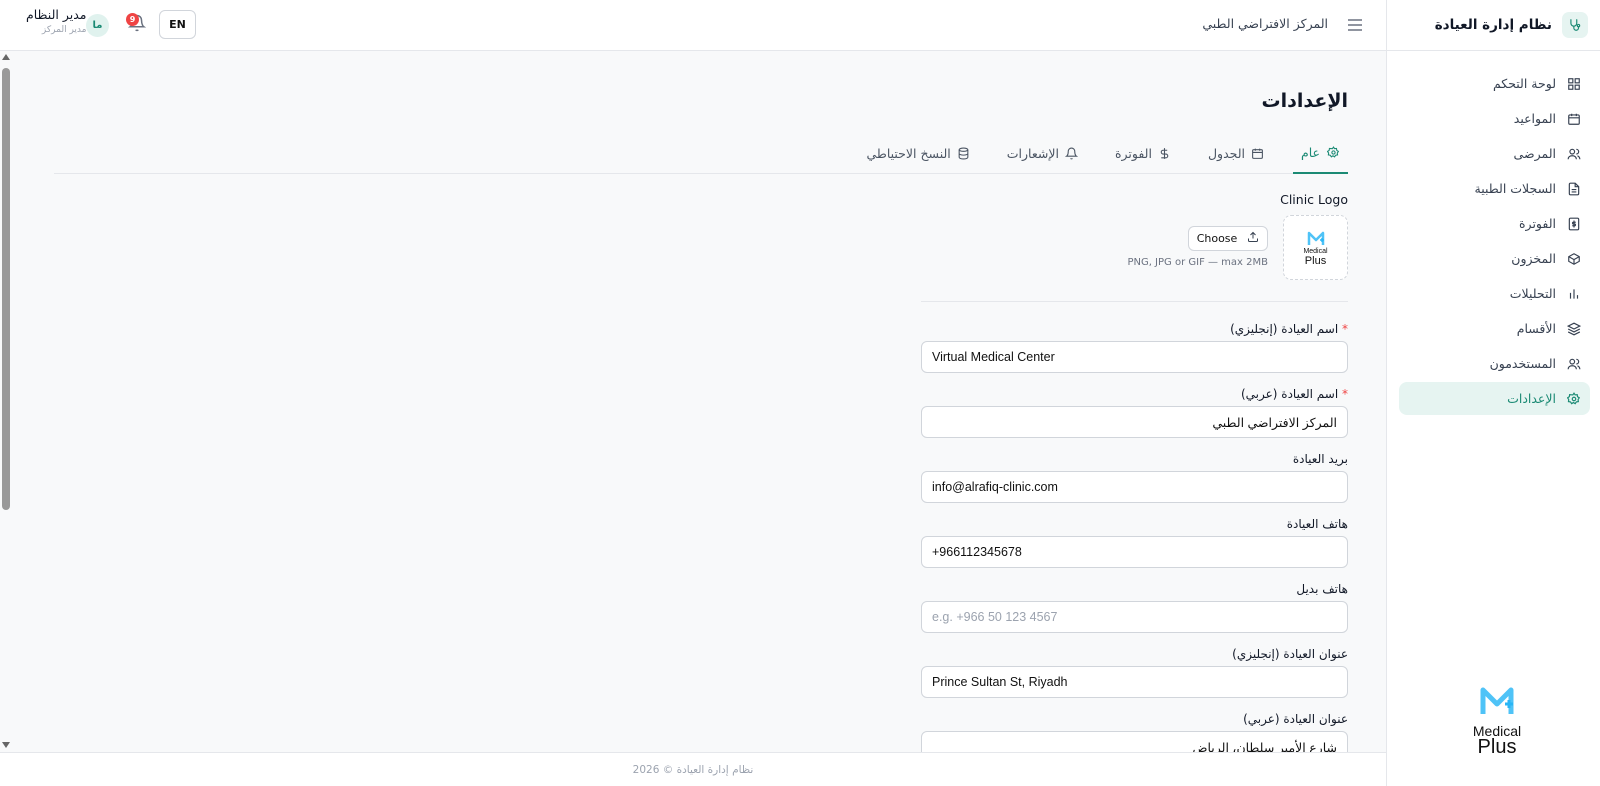  What do you see at coordinates (56, 14) in the screenshot?
I see `user-name: مدير النظام` at bounding box center [56, 14].